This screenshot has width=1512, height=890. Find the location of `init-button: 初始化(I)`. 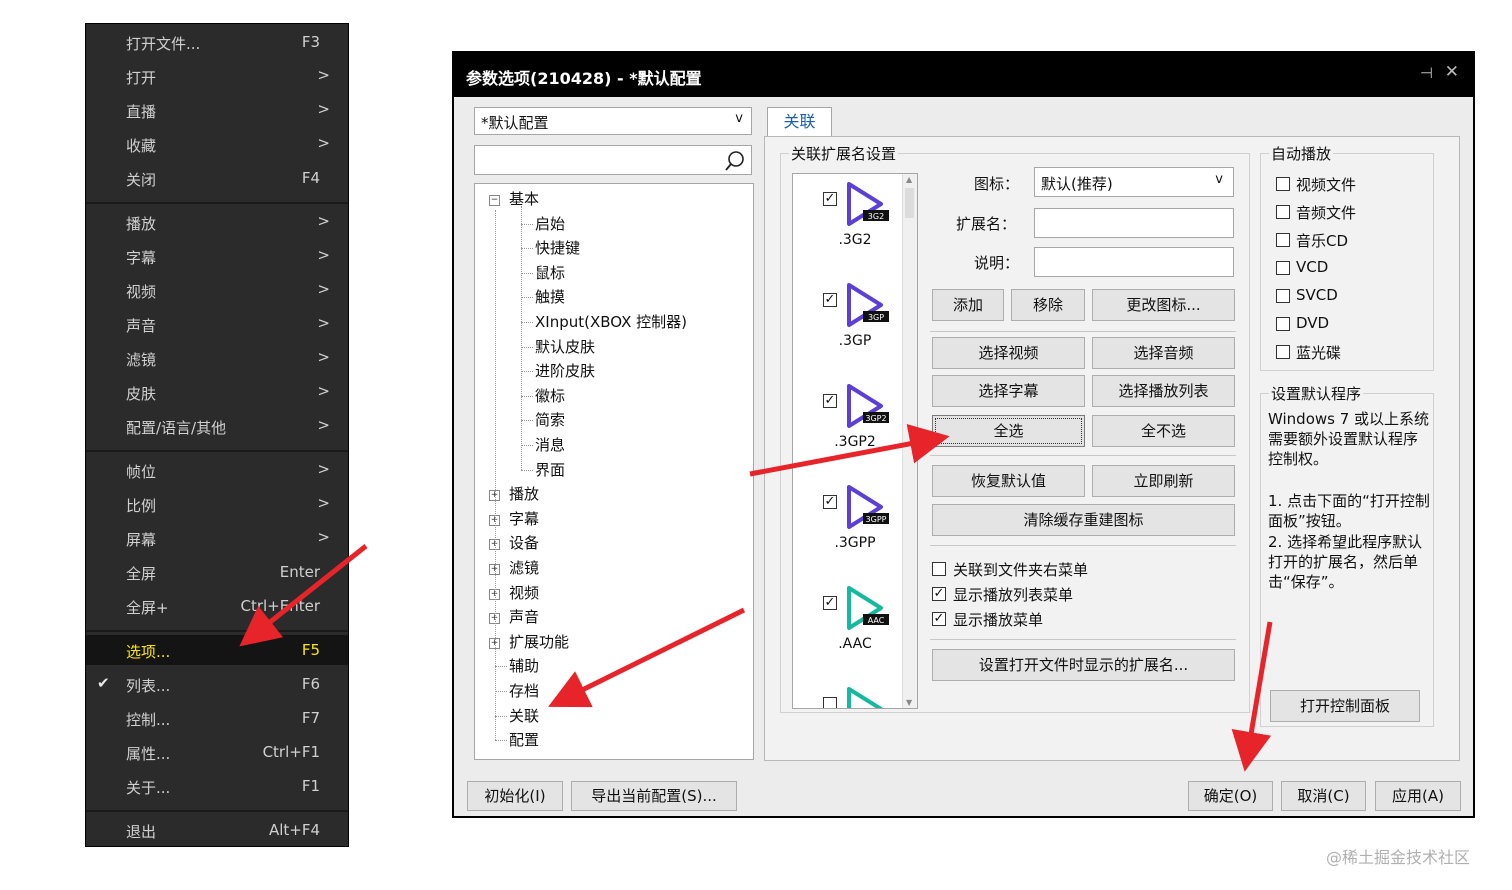

init-button: 初始化(I) is located at coordinates (515, 796).